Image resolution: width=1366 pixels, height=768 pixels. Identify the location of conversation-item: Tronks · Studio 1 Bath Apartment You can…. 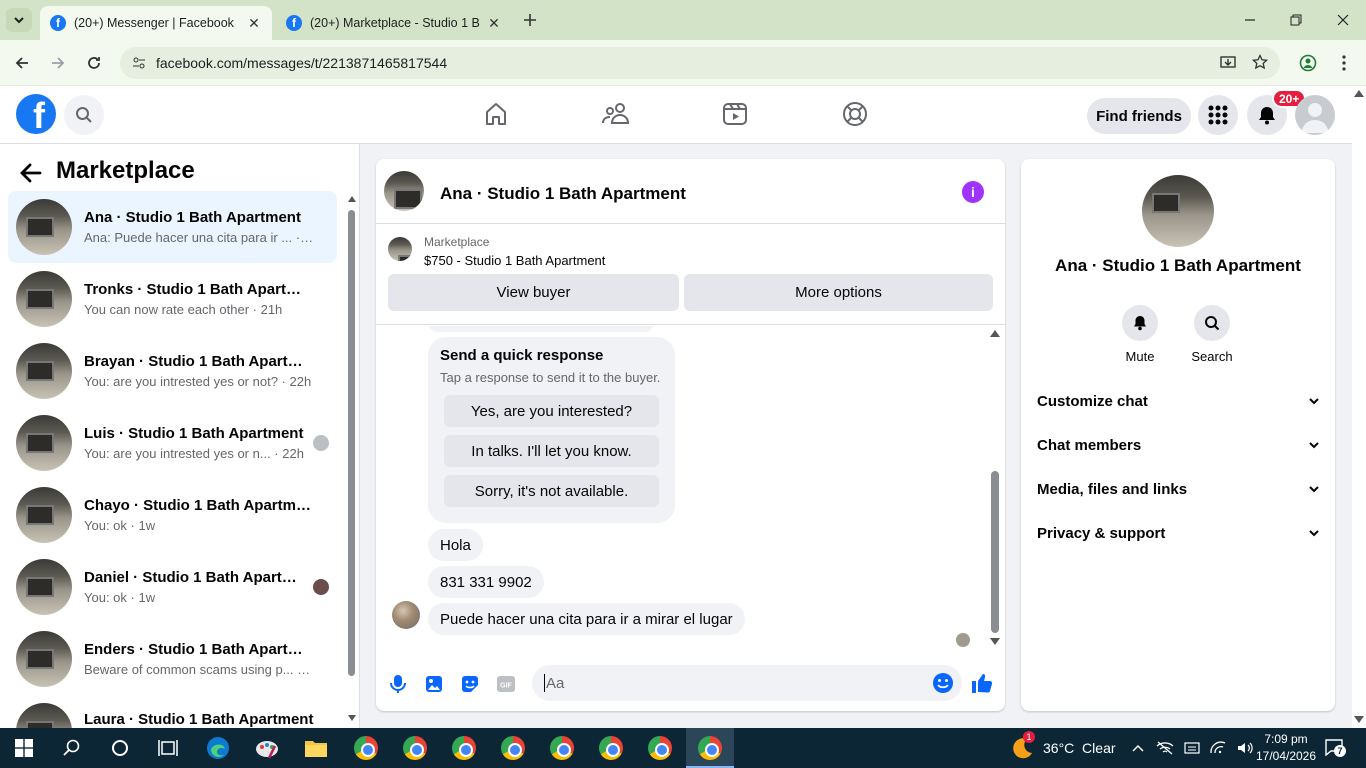
(172, 299).